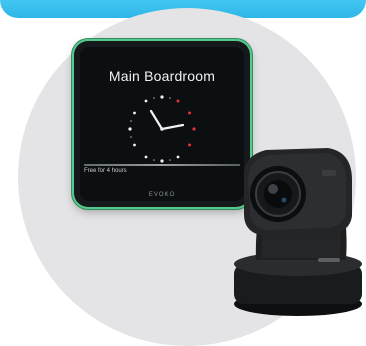 The image size is (366, 346). I want to click on availability-status: Free for 4 hours, so click(105, 171).